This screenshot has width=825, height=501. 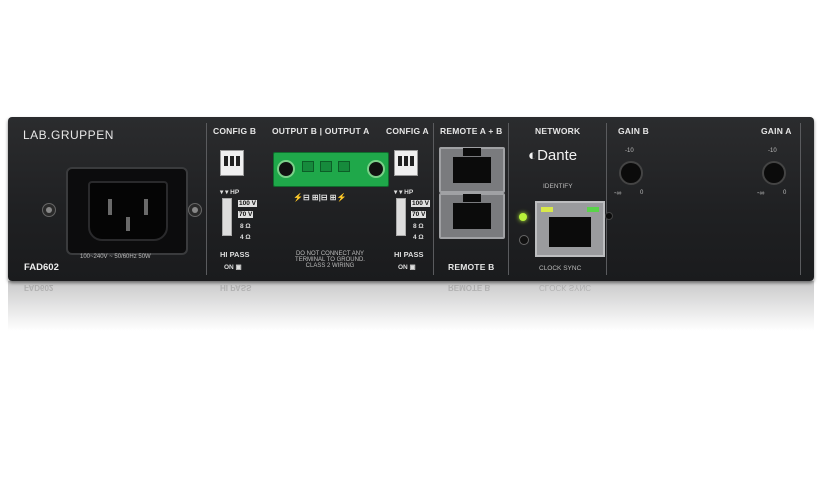 I want to click on identify-button, so click(x=524, y=240).